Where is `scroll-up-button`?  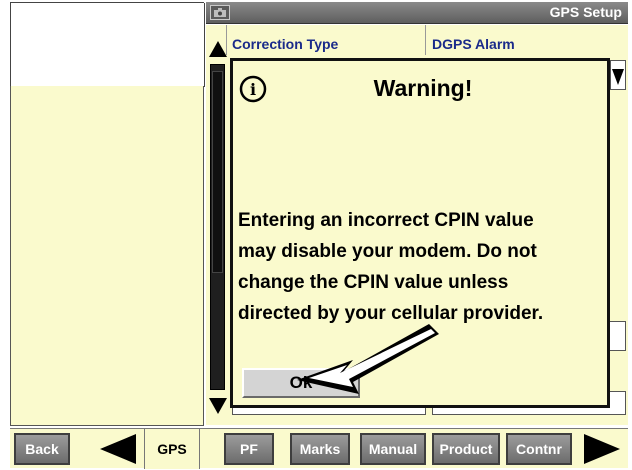
scroll-up-button is located at coordinates (218, 49).